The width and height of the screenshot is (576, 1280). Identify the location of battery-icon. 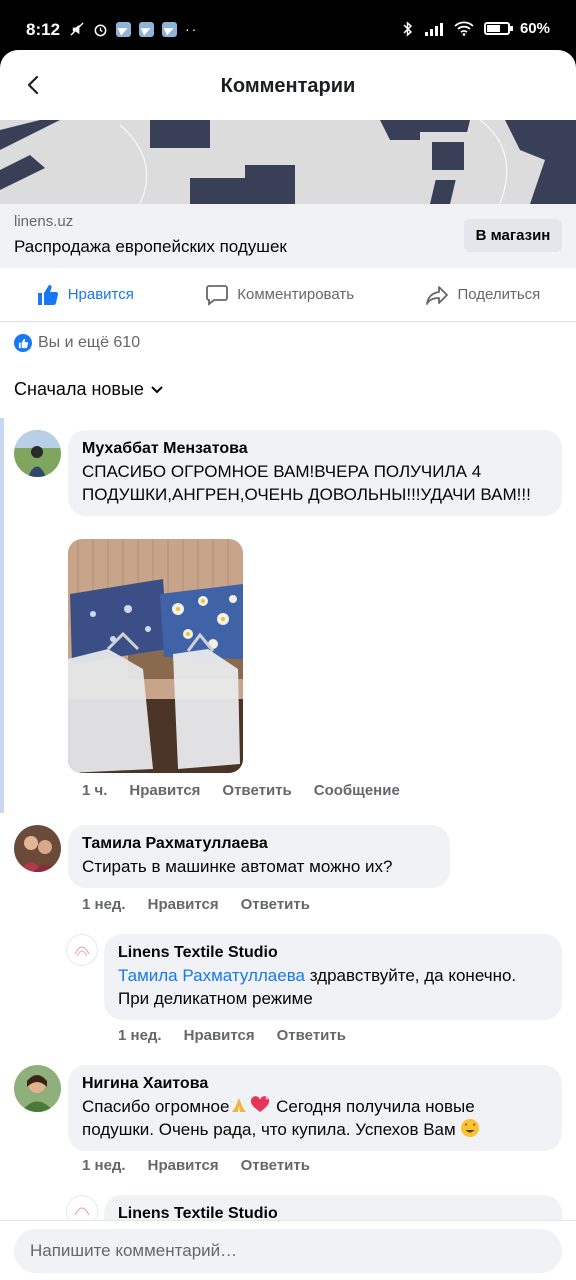
(498, 28).